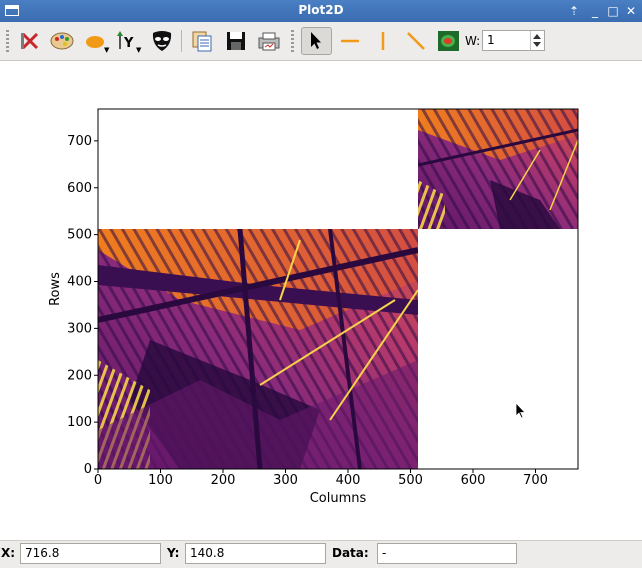 This screenshot has width=642, height=568. I want to click on y-coordinate-field: 140.8, so click(255, 553).